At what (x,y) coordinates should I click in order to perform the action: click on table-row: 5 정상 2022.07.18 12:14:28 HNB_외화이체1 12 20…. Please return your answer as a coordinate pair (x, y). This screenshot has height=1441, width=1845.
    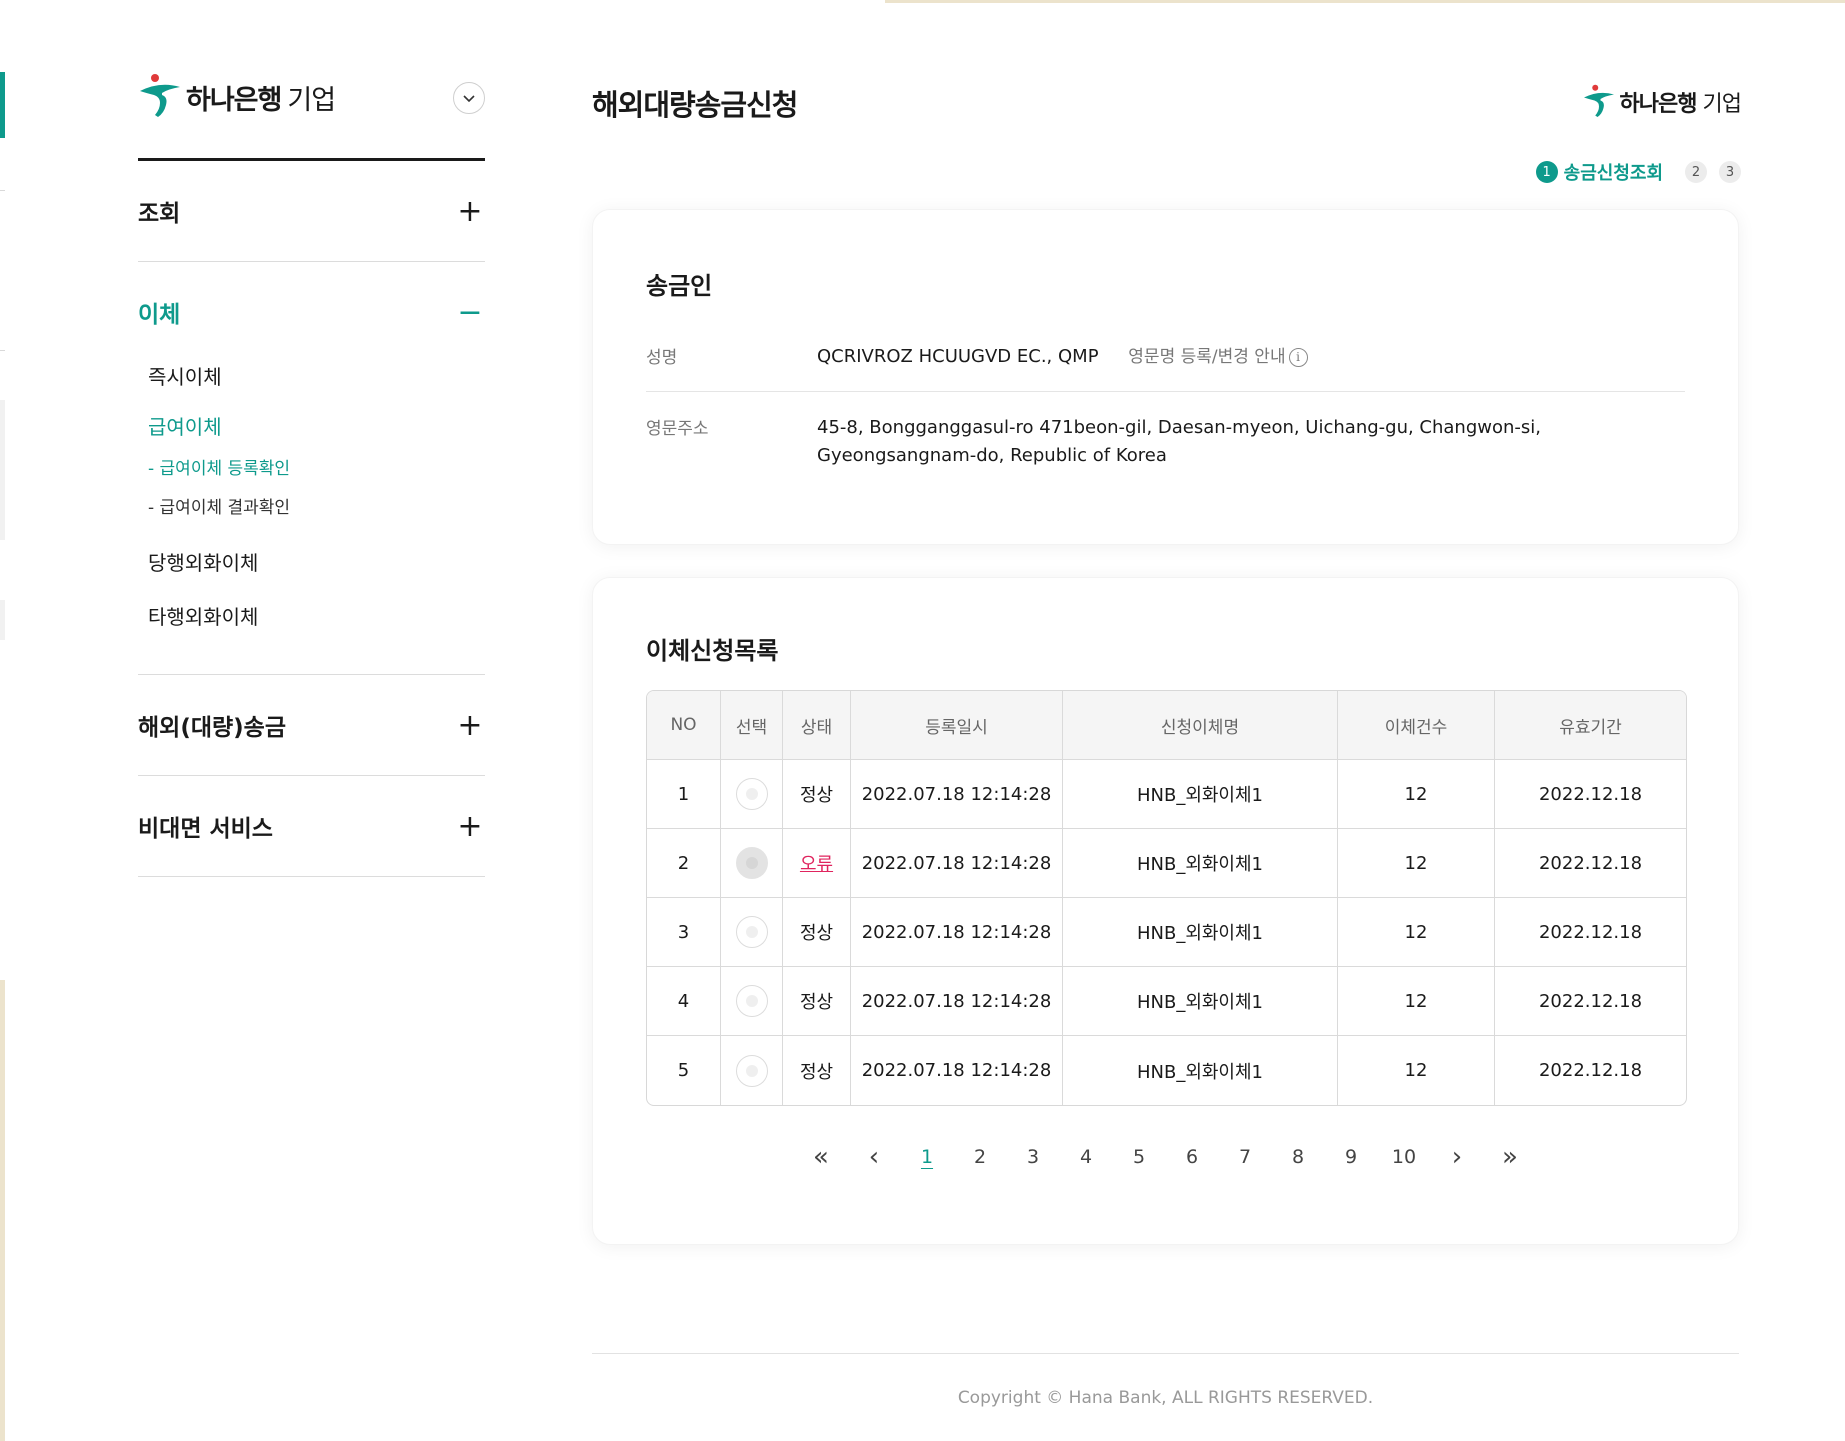
    Looking at the image, I should click on (1166, 1070).